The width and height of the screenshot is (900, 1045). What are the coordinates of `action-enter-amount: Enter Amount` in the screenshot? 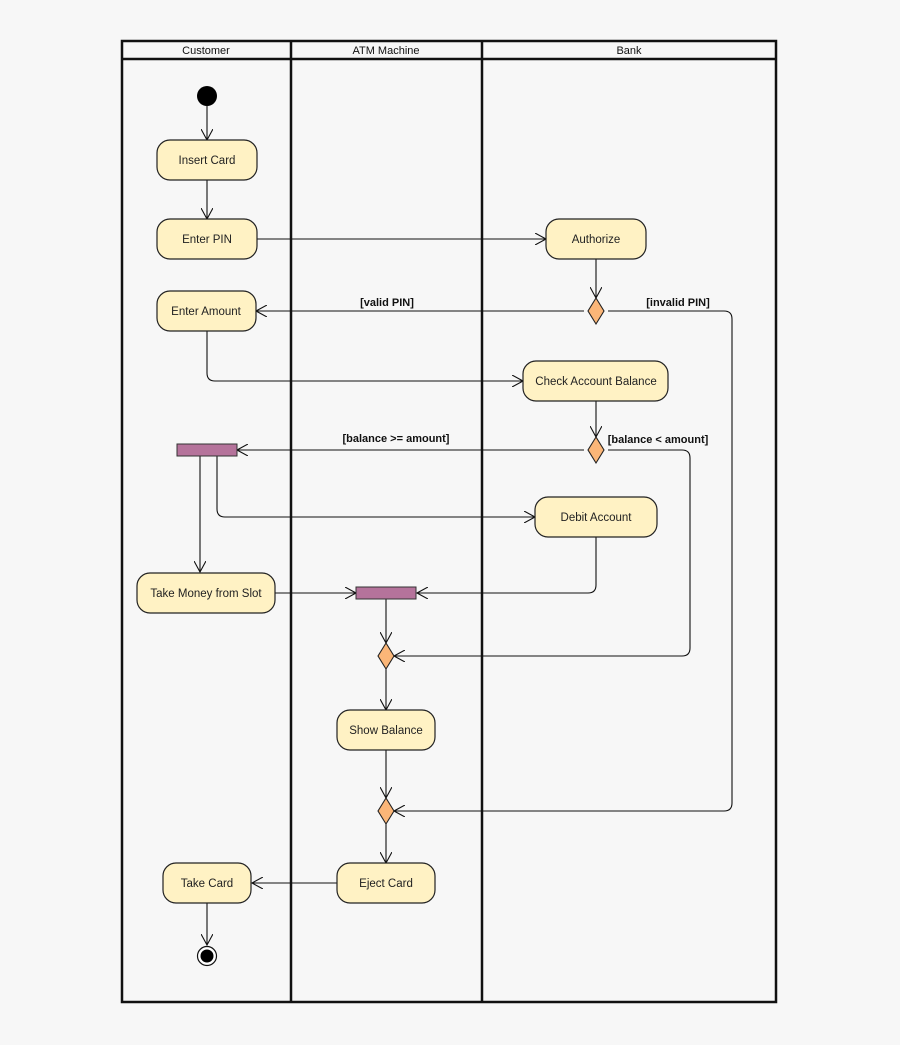 It's located at (206, 311).